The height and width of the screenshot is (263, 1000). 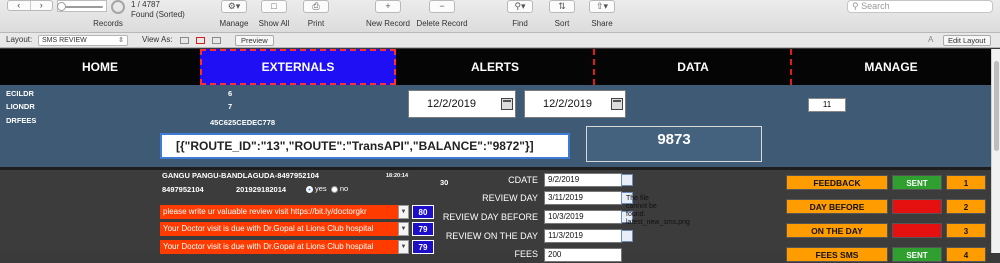 I want to click on vertical-scrollbar, so click(x=995, y=151).